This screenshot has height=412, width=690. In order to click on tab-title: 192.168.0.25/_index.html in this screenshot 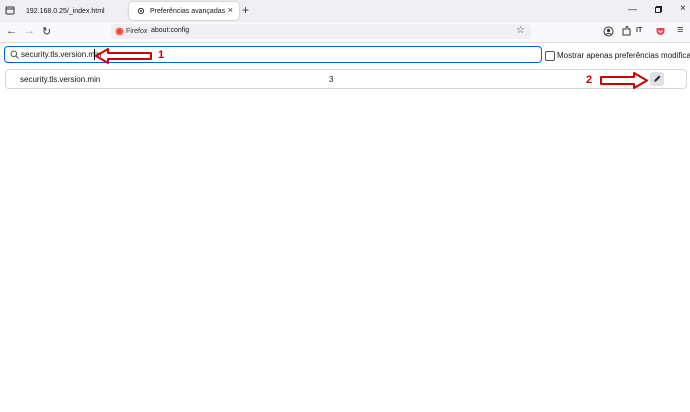, I will do `click(65, 11)`.